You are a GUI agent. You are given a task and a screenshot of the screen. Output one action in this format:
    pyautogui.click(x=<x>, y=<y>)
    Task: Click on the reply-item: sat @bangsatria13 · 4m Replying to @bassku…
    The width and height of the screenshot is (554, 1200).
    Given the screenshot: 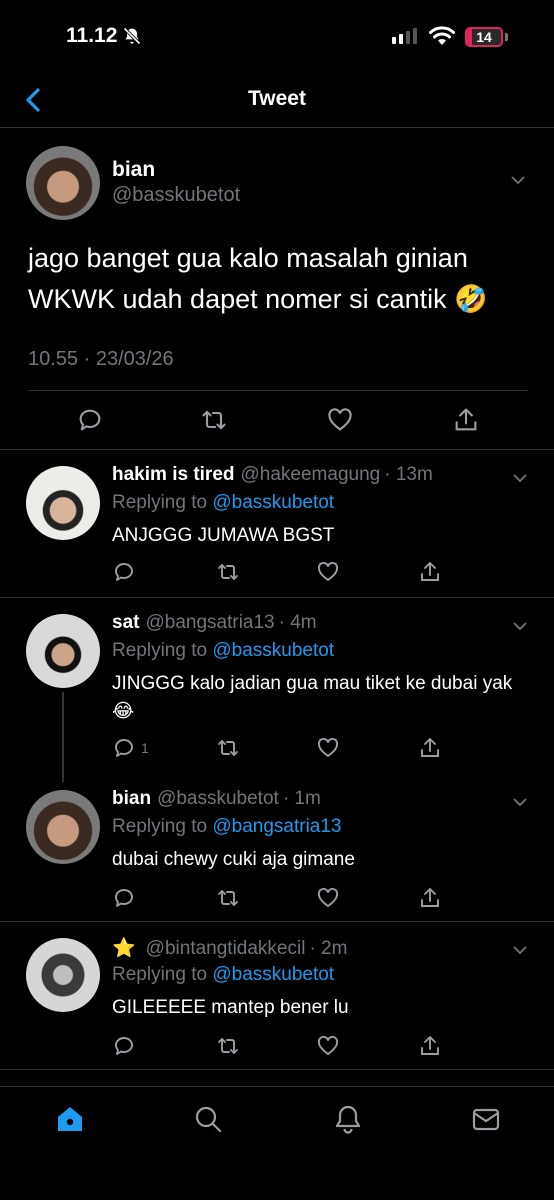 What is the action you would take?
    pyautogui.click(x=277, y=686)
    